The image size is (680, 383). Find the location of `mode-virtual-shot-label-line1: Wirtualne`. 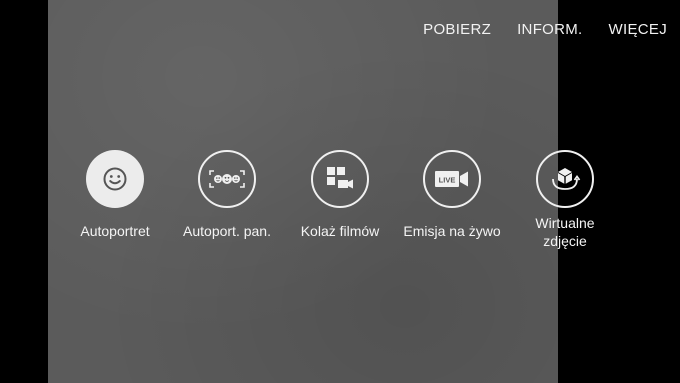

mode-virtual-shot-label-line1: Wirtualne is located at coordinates (565, 223).